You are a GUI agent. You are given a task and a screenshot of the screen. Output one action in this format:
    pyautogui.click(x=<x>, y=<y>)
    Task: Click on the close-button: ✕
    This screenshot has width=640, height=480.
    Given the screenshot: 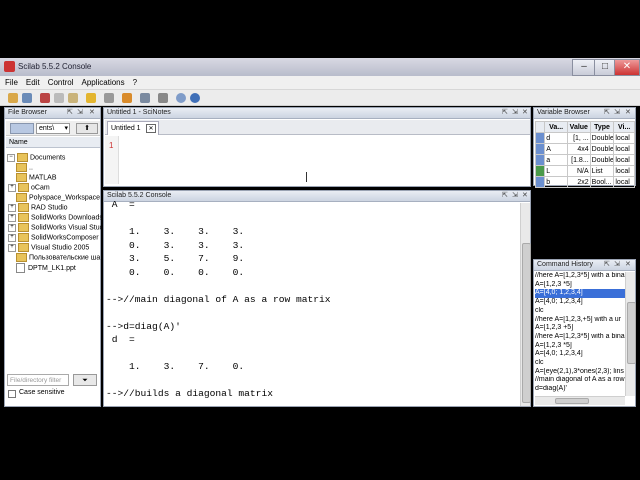 What is the action you would take?
    pyautogui.click(x=627, y=67)
    